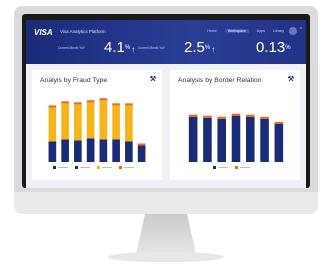 The height and width of the screenshot is (278, 332). I want to click on stat-3: 0.13%, so click(264, 50).